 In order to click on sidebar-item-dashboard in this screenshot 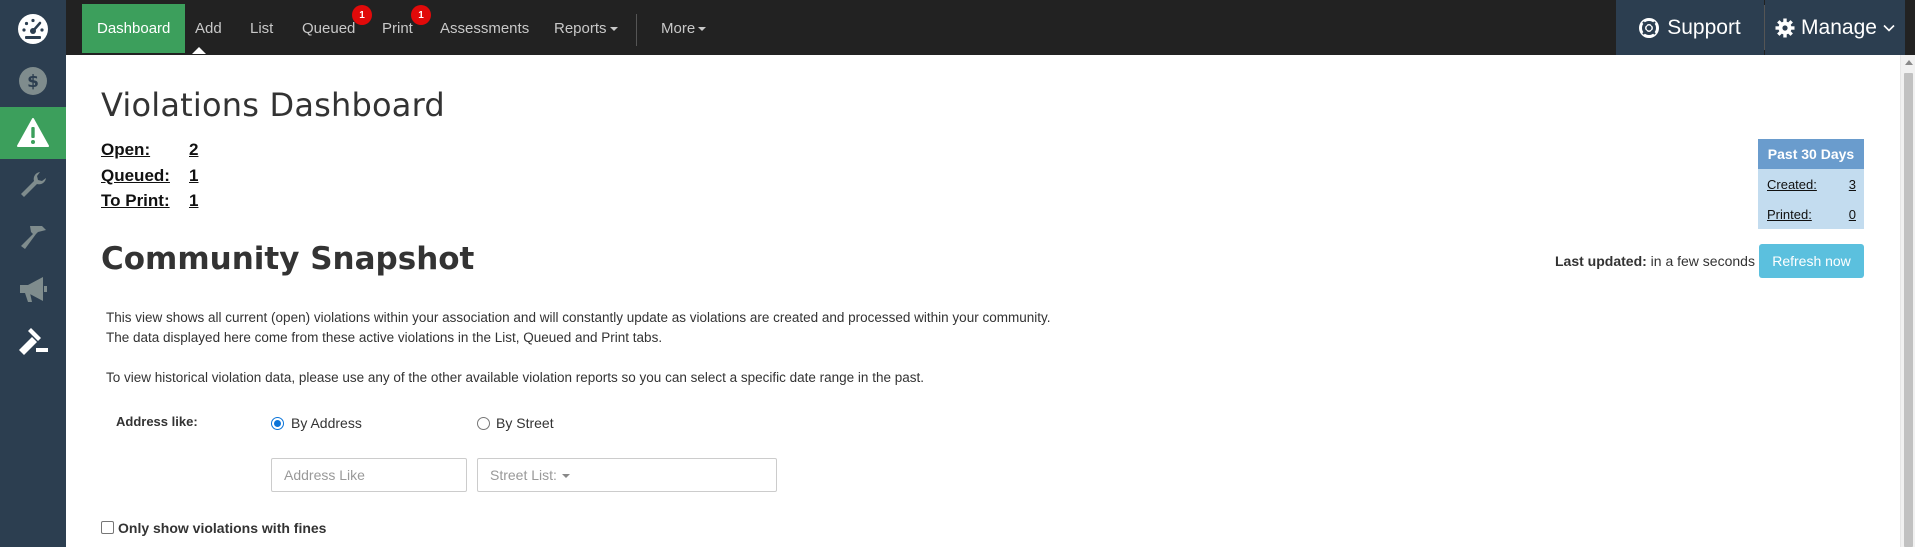, I will do `click(33, 29)`.